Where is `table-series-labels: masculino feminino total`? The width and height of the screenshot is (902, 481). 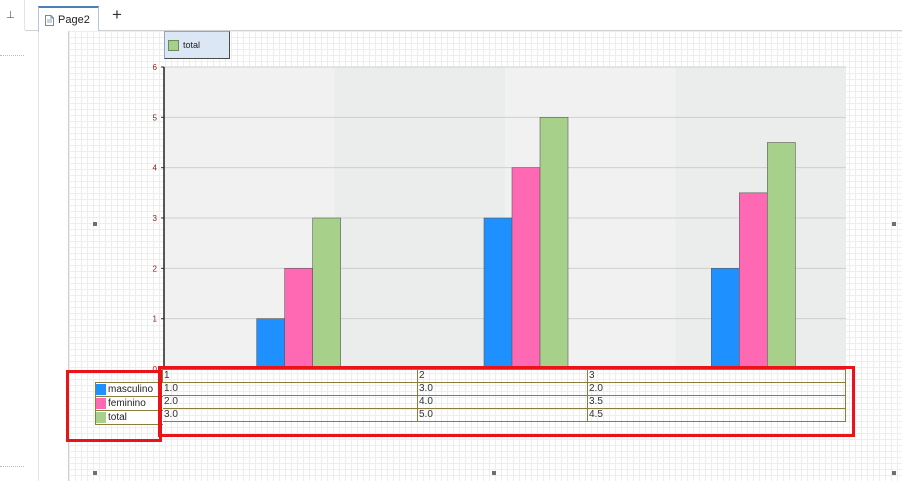
table-series-labels: masculino feminino total is located at coordinates (129, 403).